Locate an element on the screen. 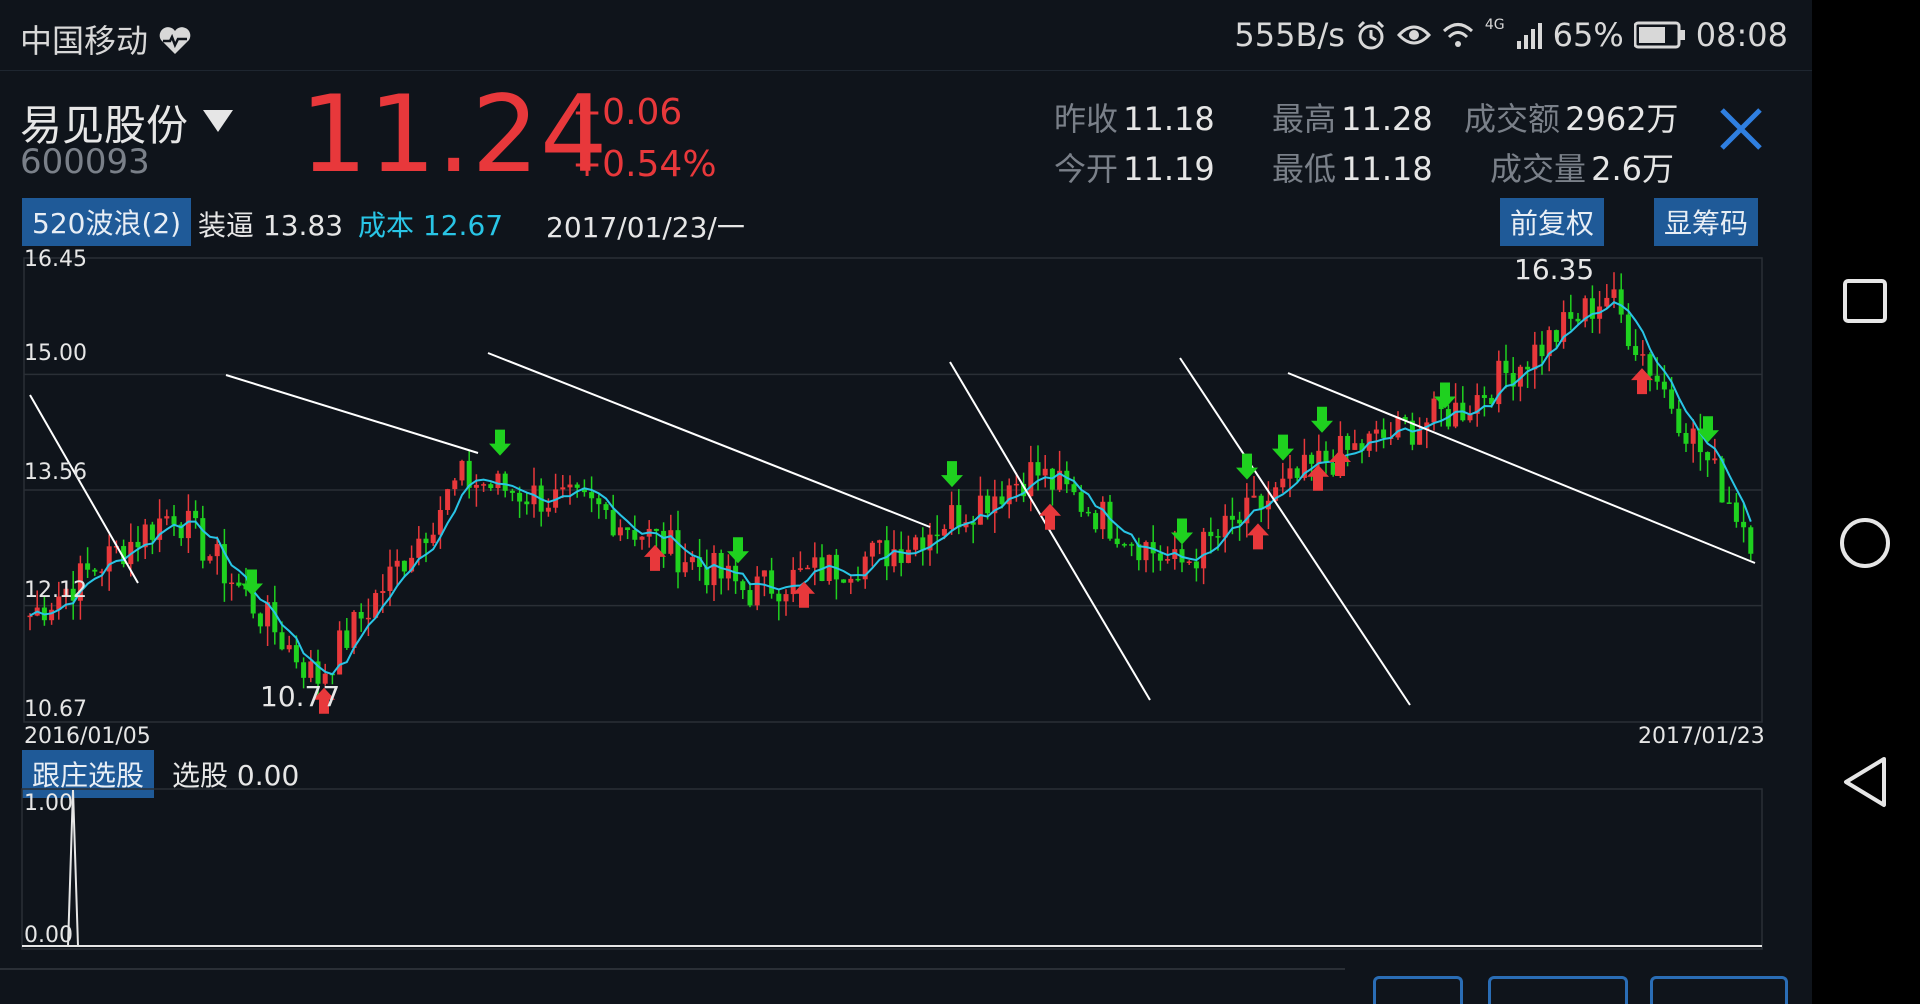 The image size is (1920, 1004). prev-close-label: 昨收 is located at coordinates (1086, 119).